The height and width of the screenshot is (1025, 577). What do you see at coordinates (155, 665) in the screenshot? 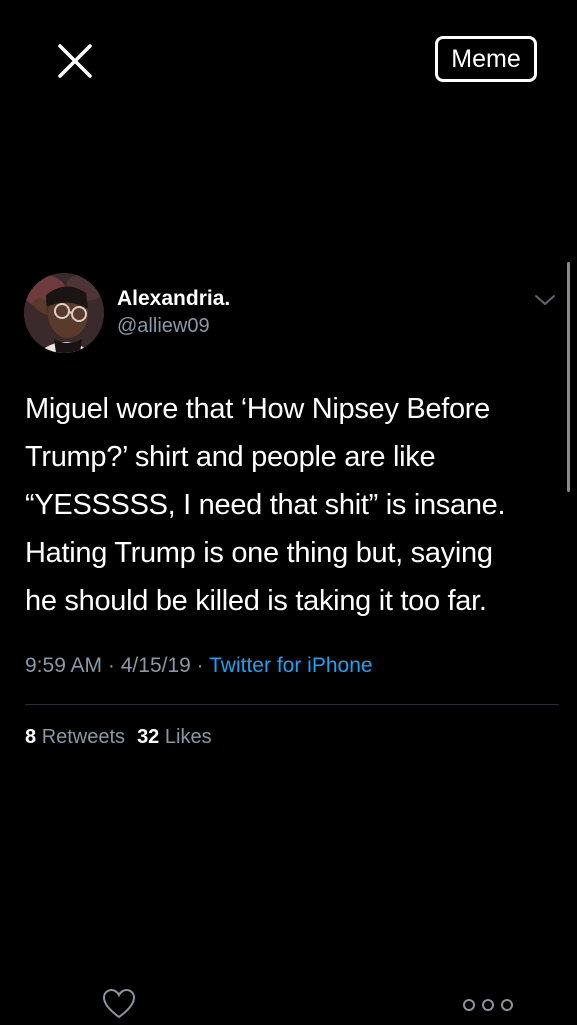
I see `tweet-date: 4/15/19` at bounding box center [155, 665].